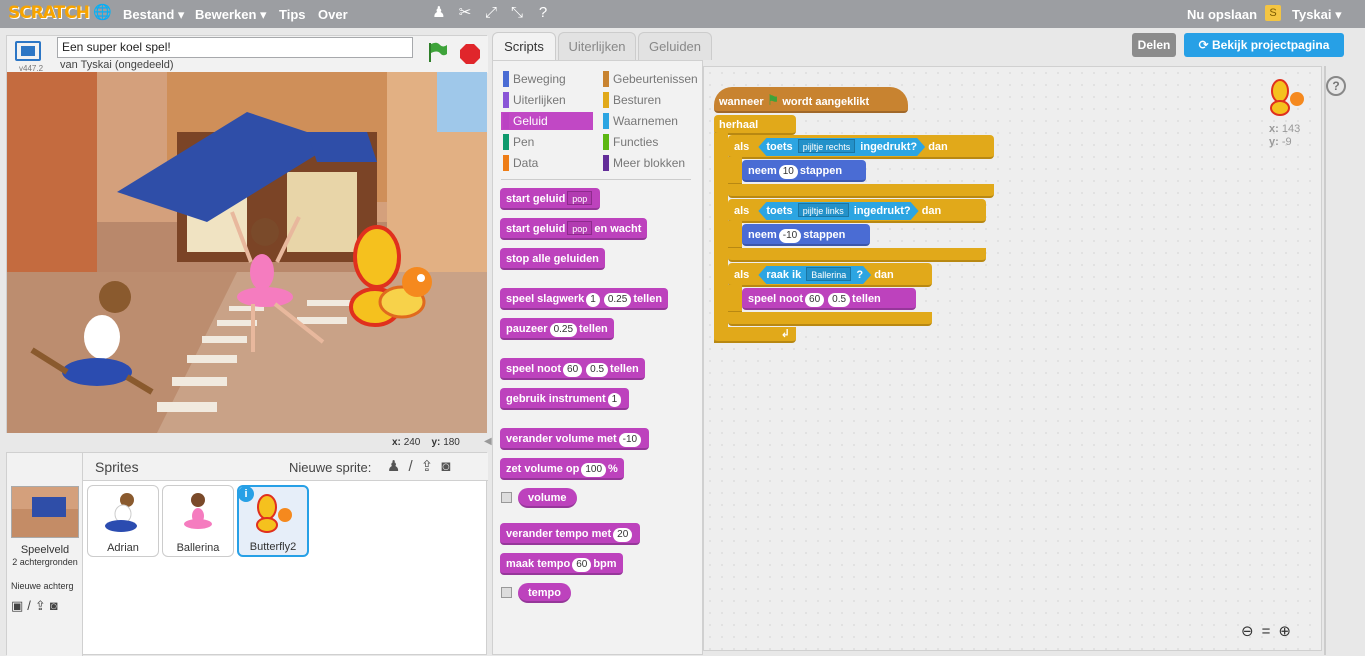 This screenshot has width=1365, height=656. Describe the element at coordinates (575, 439) in the screenshot. I see `block-change-volume: verander volume met -10` at that location.